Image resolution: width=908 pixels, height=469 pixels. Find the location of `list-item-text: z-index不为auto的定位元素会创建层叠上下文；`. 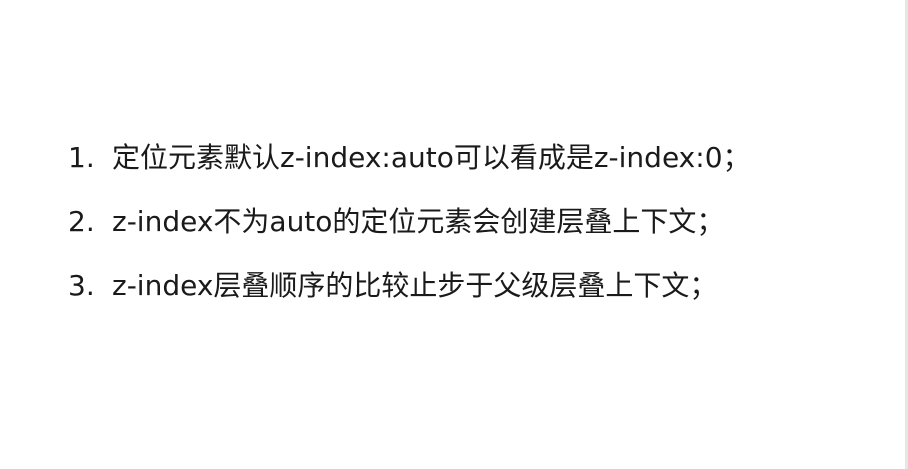

list-item-text: z-index不为auto的定位元素会创建层叠上下文； is located at coordinates (418, 221).